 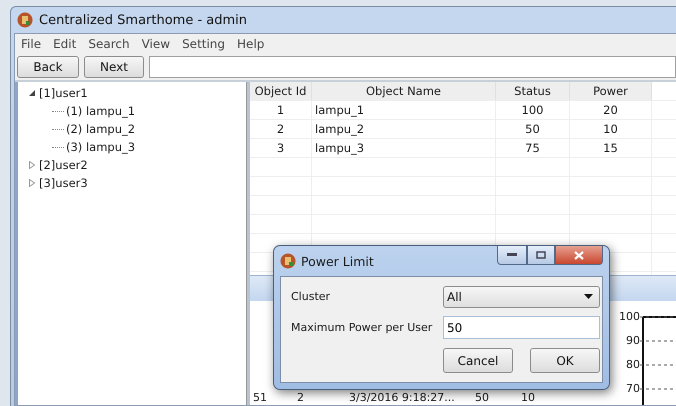 I want to click on dropdown-caret-icon, so click(x=588, y=297).